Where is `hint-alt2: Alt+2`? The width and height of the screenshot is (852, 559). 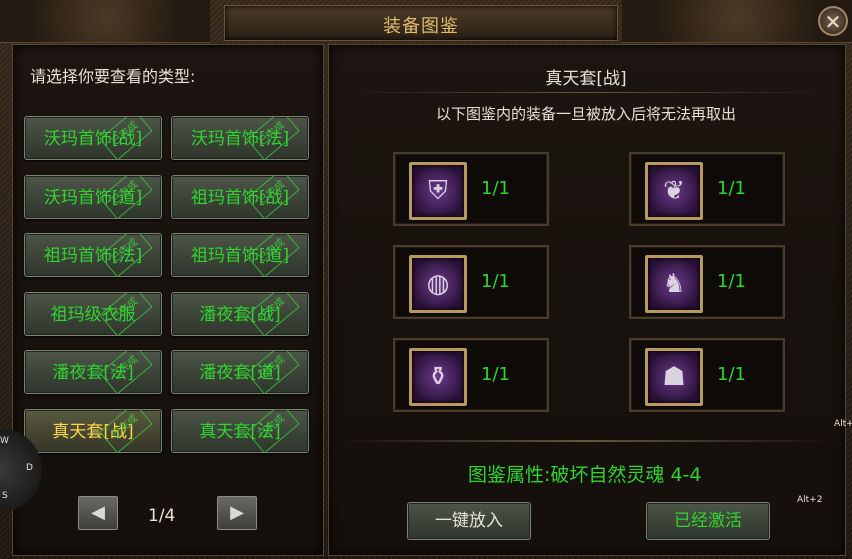
hint-alt2: Alt+2 is located at coordinates (810, 500).